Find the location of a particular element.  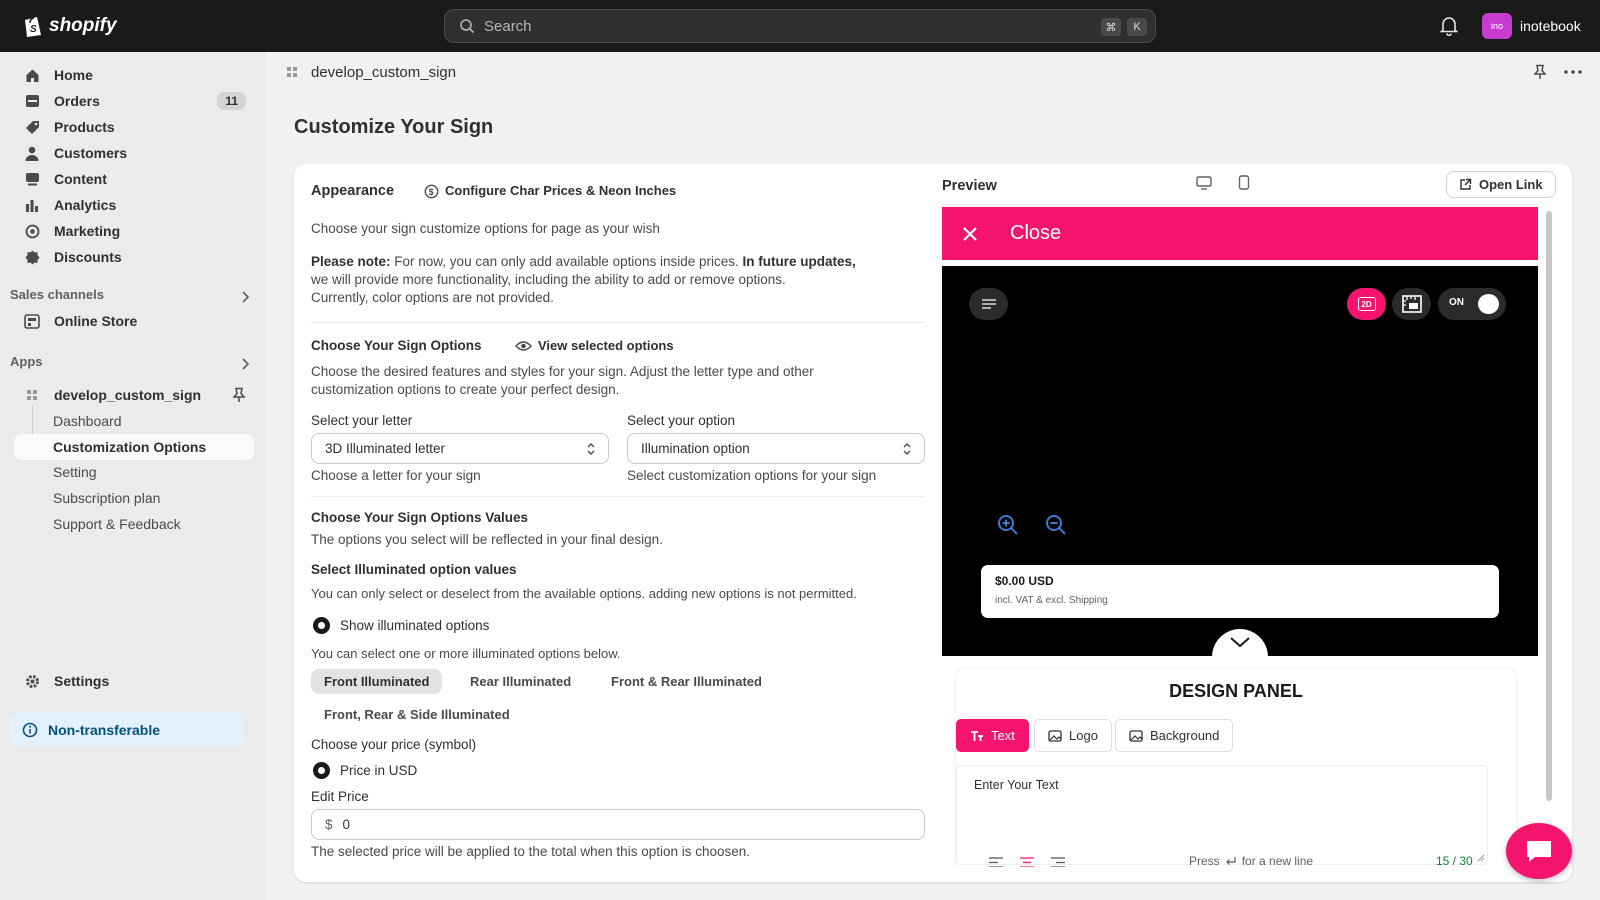

eye-icon is located at coordinates (523, 346).